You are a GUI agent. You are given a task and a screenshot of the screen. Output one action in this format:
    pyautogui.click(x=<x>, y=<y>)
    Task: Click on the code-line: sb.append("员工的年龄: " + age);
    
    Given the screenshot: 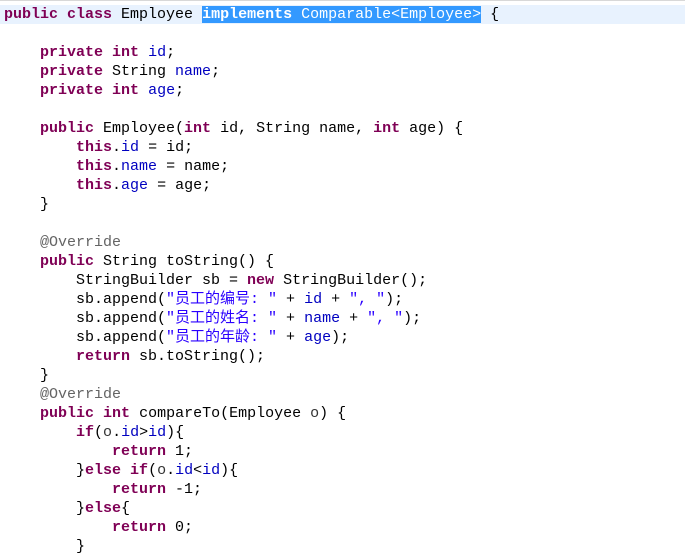 What is the action you would take?
    pyautogui.click(x=342, y=337)
    